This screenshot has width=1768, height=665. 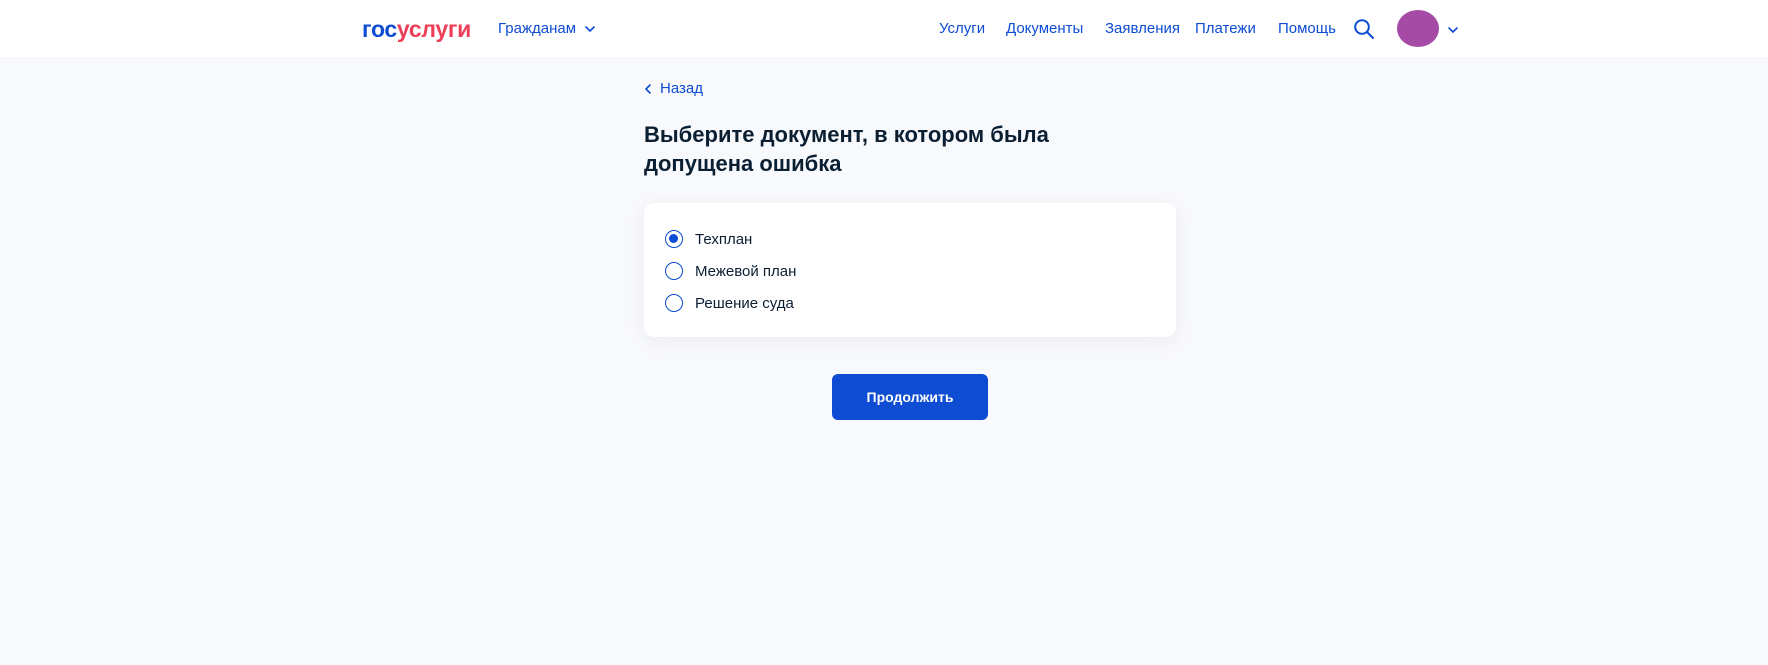 I want to click on option-court-decision: Решение суда, so click(x=729, y=303).